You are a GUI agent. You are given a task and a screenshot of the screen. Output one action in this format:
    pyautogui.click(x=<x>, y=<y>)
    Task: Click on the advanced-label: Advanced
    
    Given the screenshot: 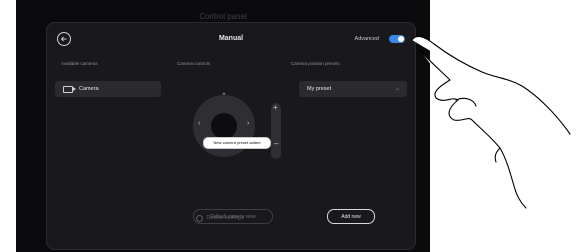 What is the action you would take?
    pyautogui.click(x=366, y=39)
    